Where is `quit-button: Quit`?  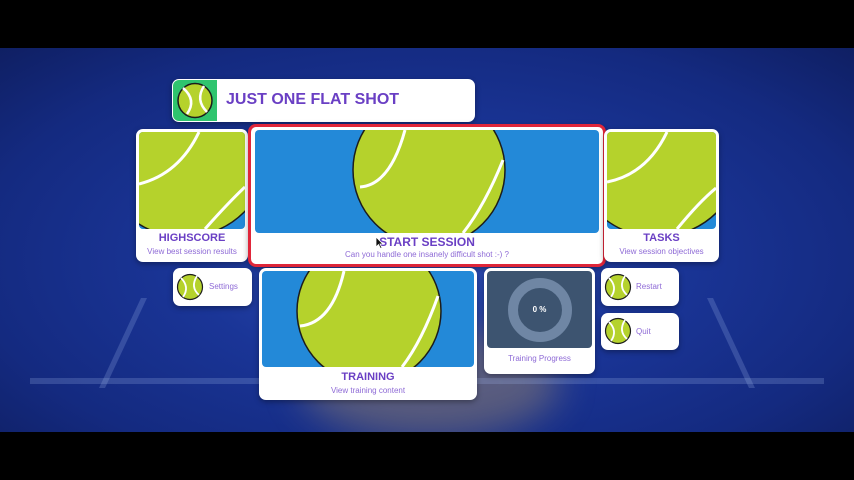 quit-button: Quit is located at coordinates (640, 331).